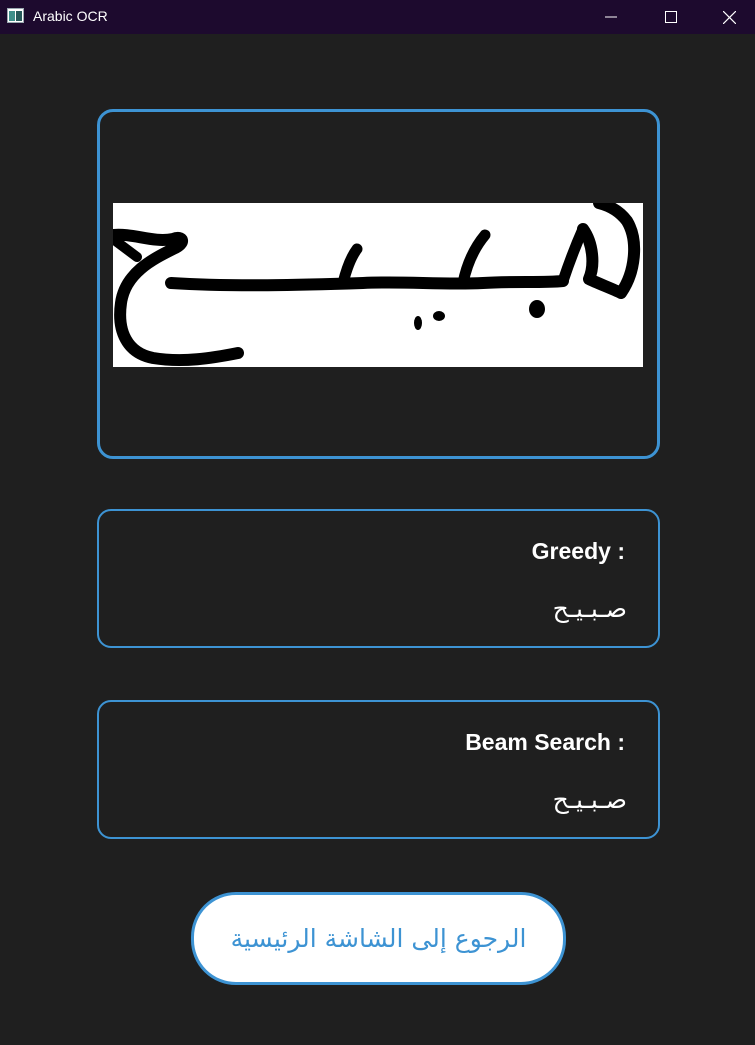 This screenshot has width=755, height=1045. I want to click on minimize-button, so click(611, 17).